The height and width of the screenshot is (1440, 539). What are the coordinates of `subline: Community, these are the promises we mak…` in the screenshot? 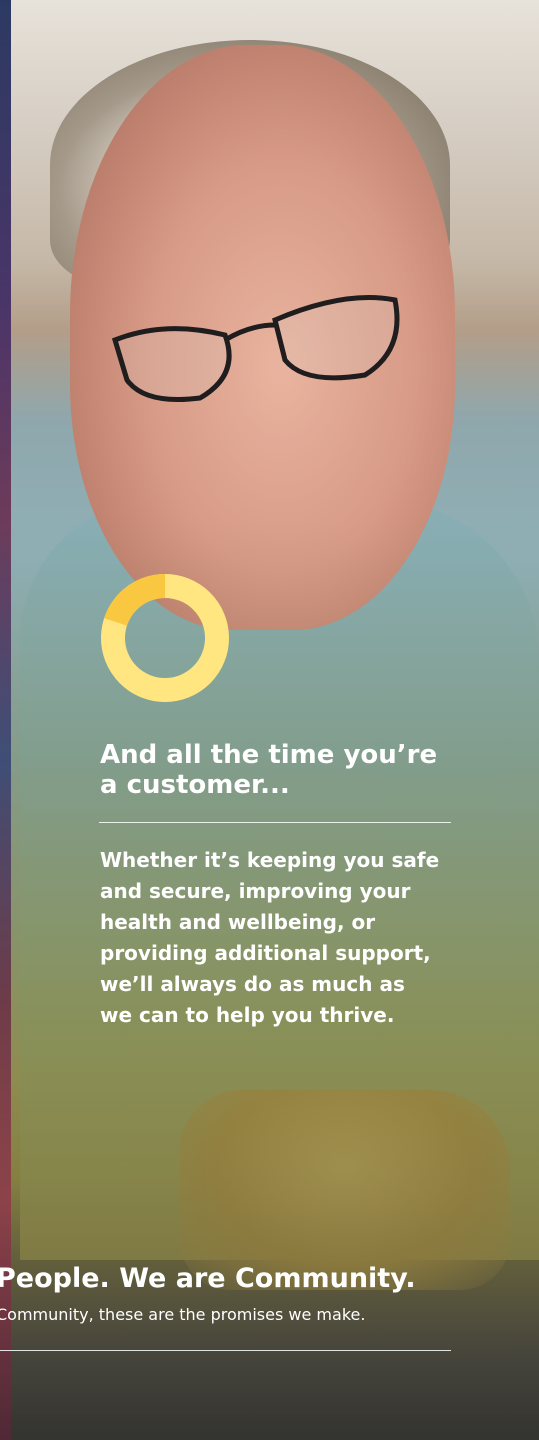 It's located at (183, 1314).